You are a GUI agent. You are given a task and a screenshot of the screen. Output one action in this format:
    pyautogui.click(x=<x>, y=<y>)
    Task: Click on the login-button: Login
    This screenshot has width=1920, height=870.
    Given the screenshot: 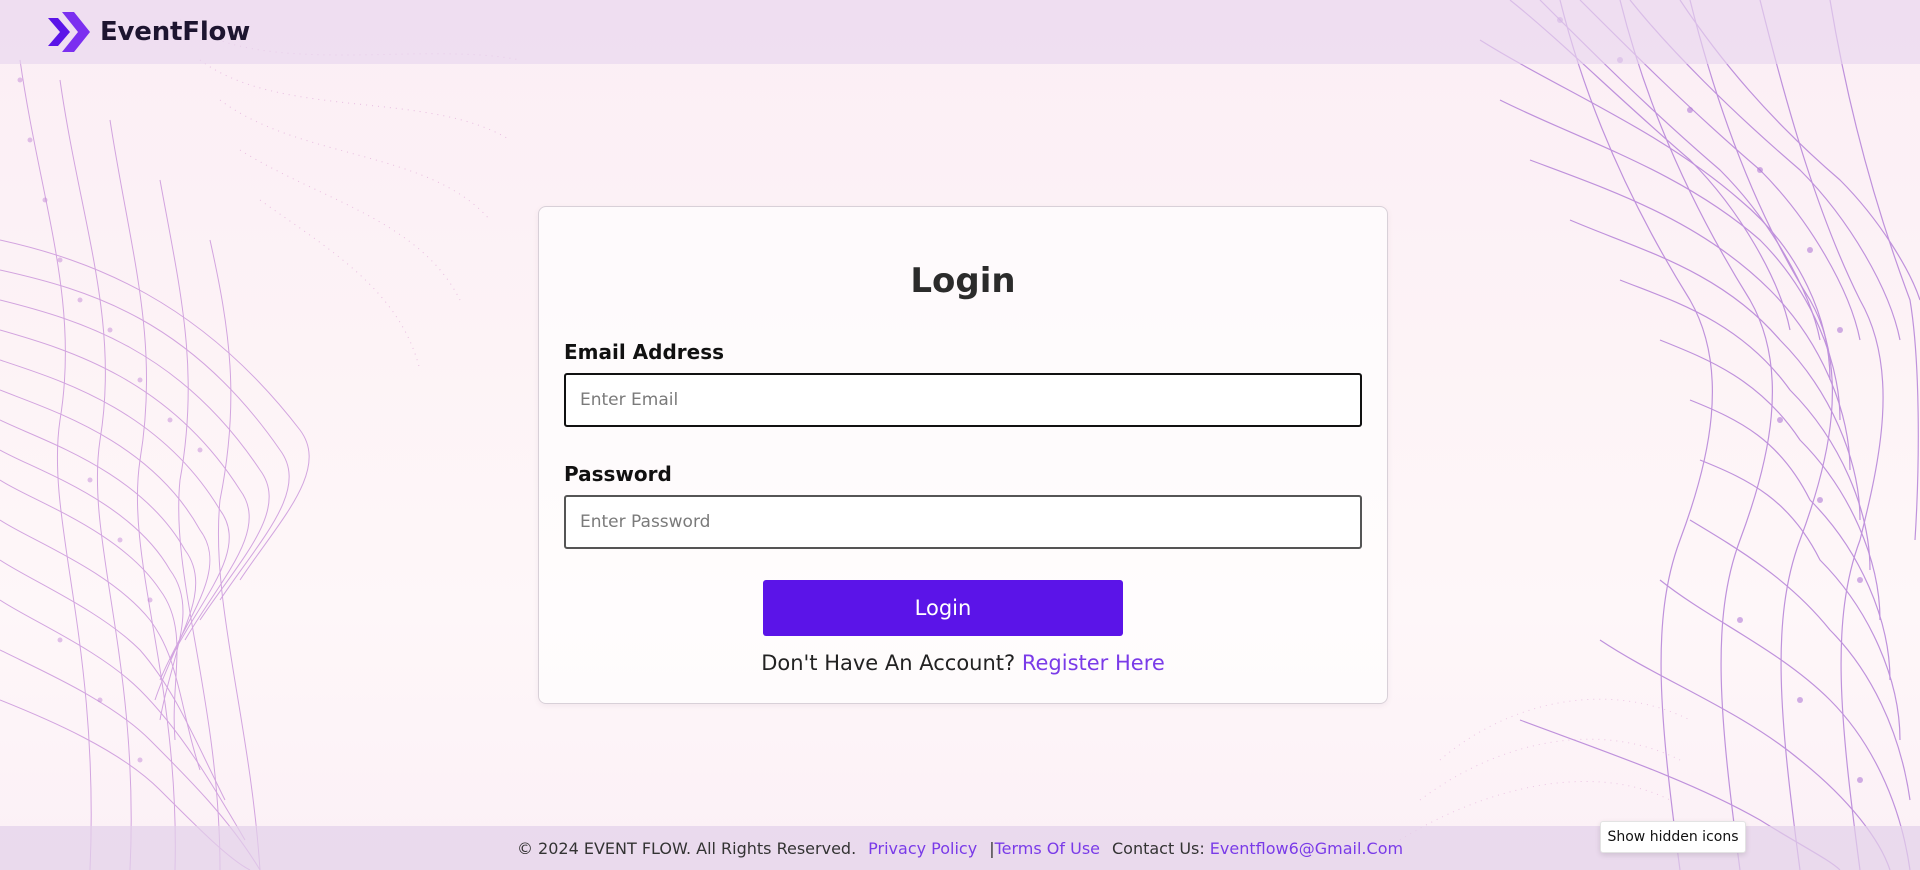 What is the action you would take?
    pyautogui.click(x=943, y=608)
    